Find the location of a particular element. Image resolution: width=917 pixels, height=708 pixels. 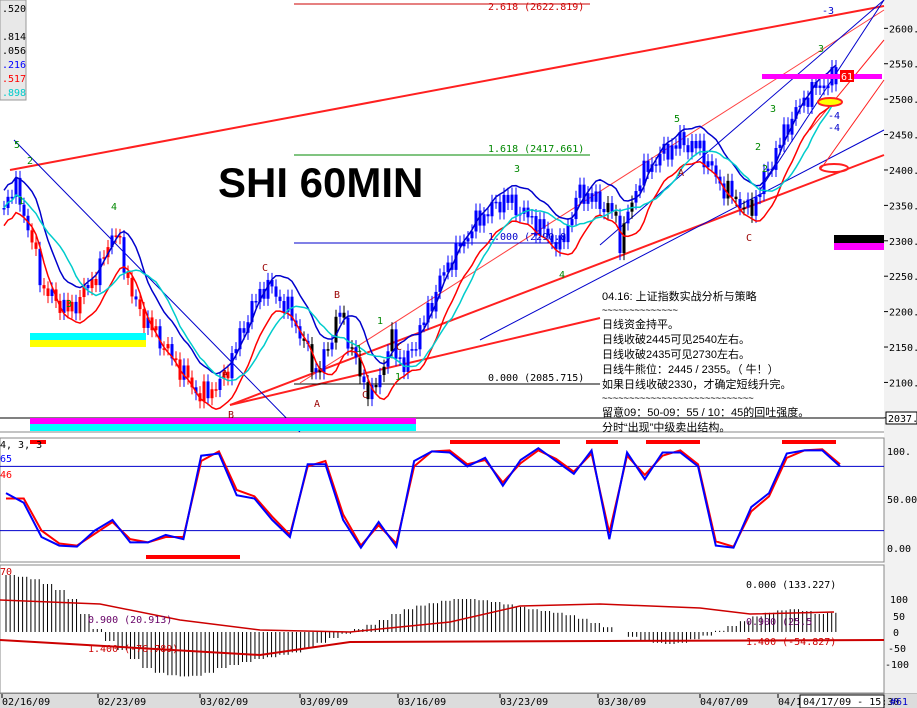

cyan-bar is located at coordinates (88, 336).